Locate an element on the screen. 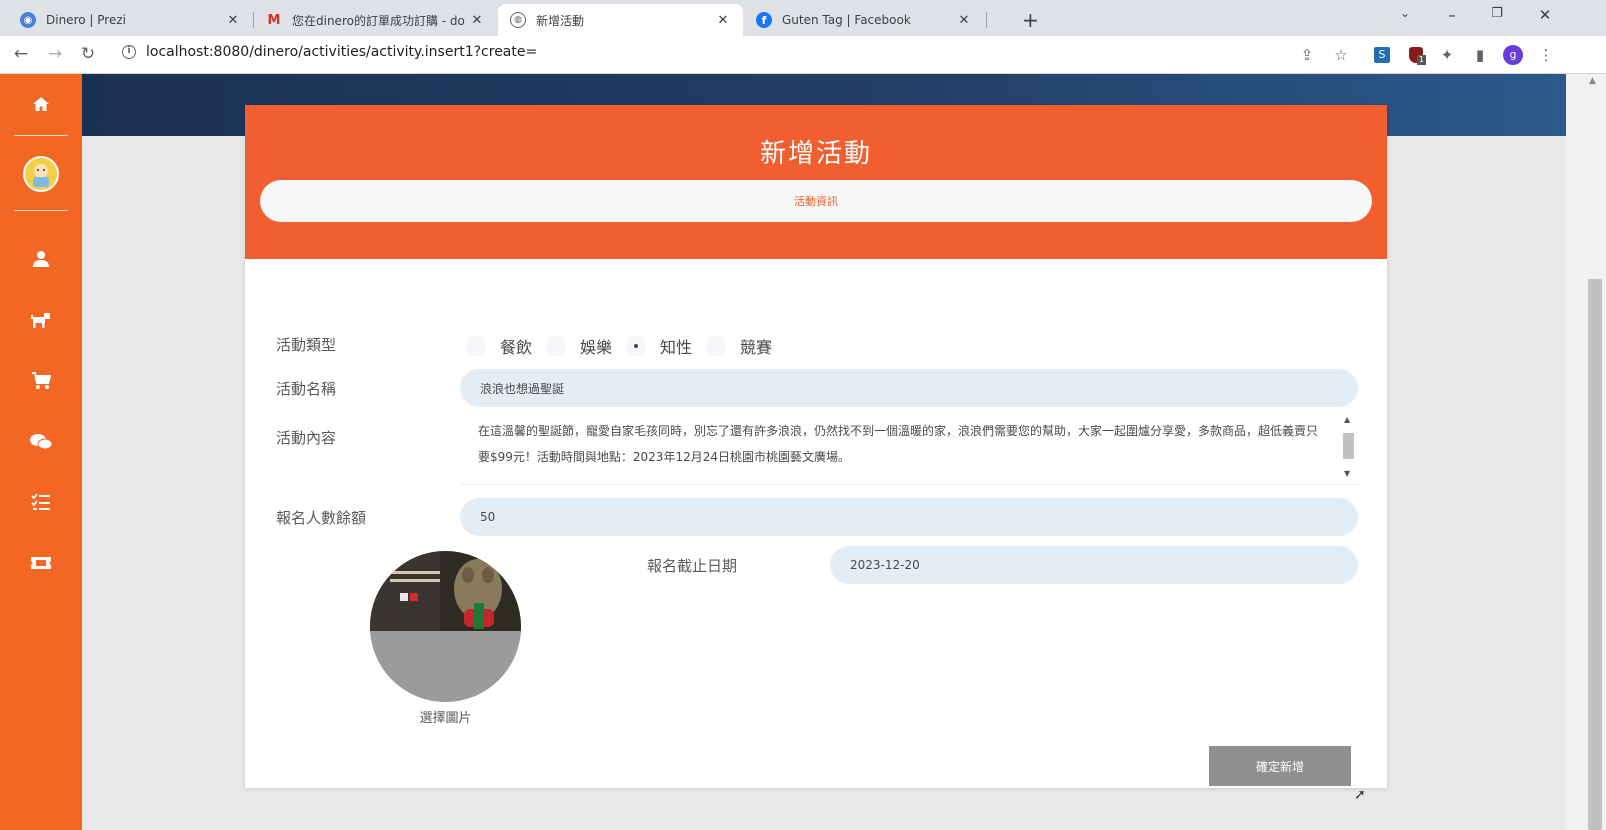 The width and height of the screenshot is (1606, 830). cart-icon is located at coordinates (41, 381).